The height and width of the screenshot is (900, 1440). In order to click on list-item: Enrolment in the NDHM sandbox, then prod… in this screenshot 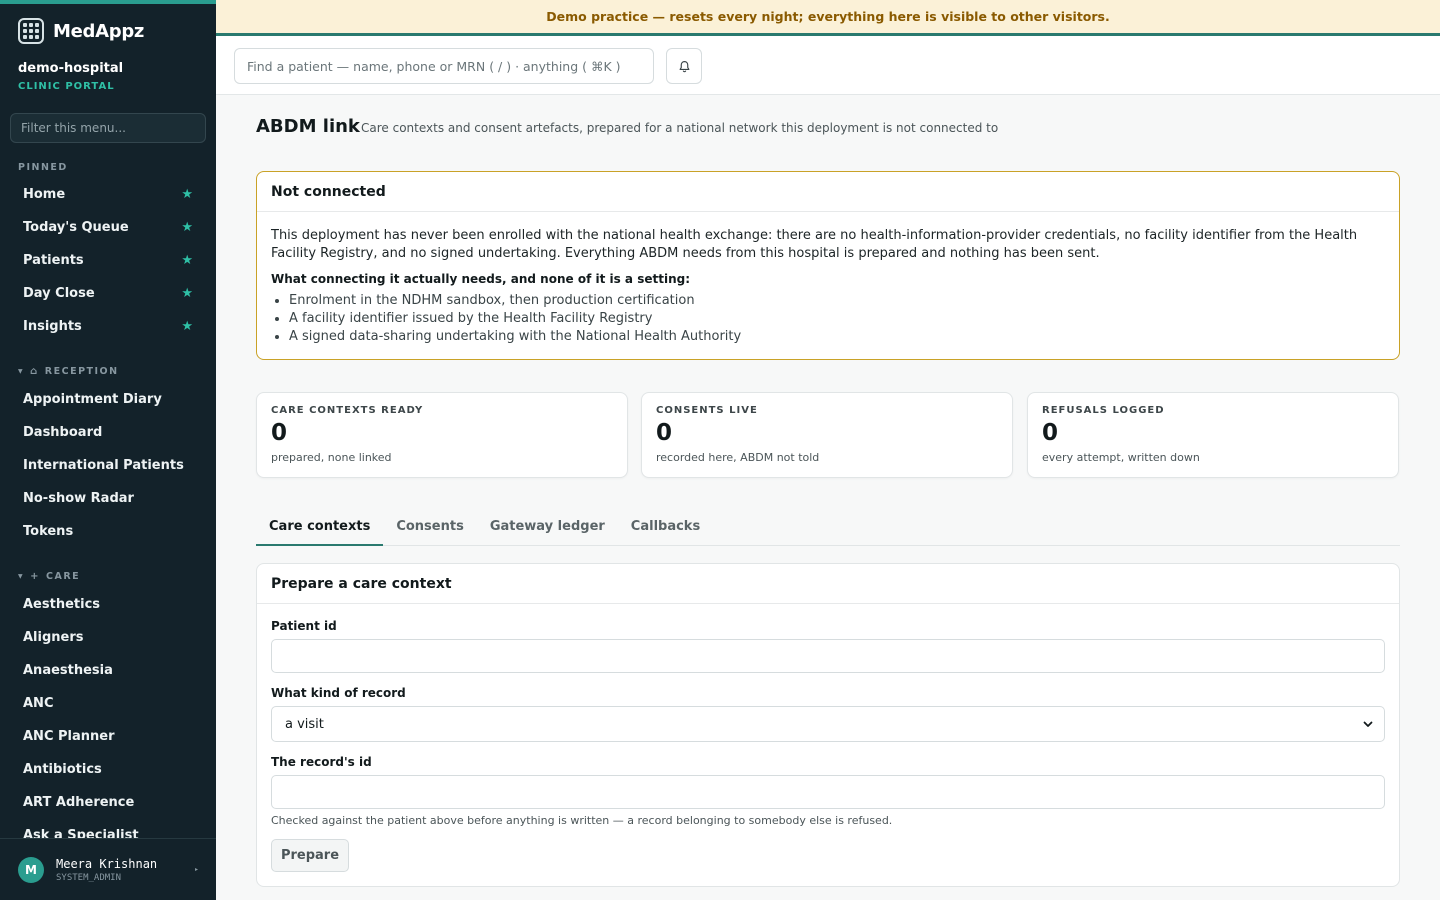, I will do `click(837, 301)`.